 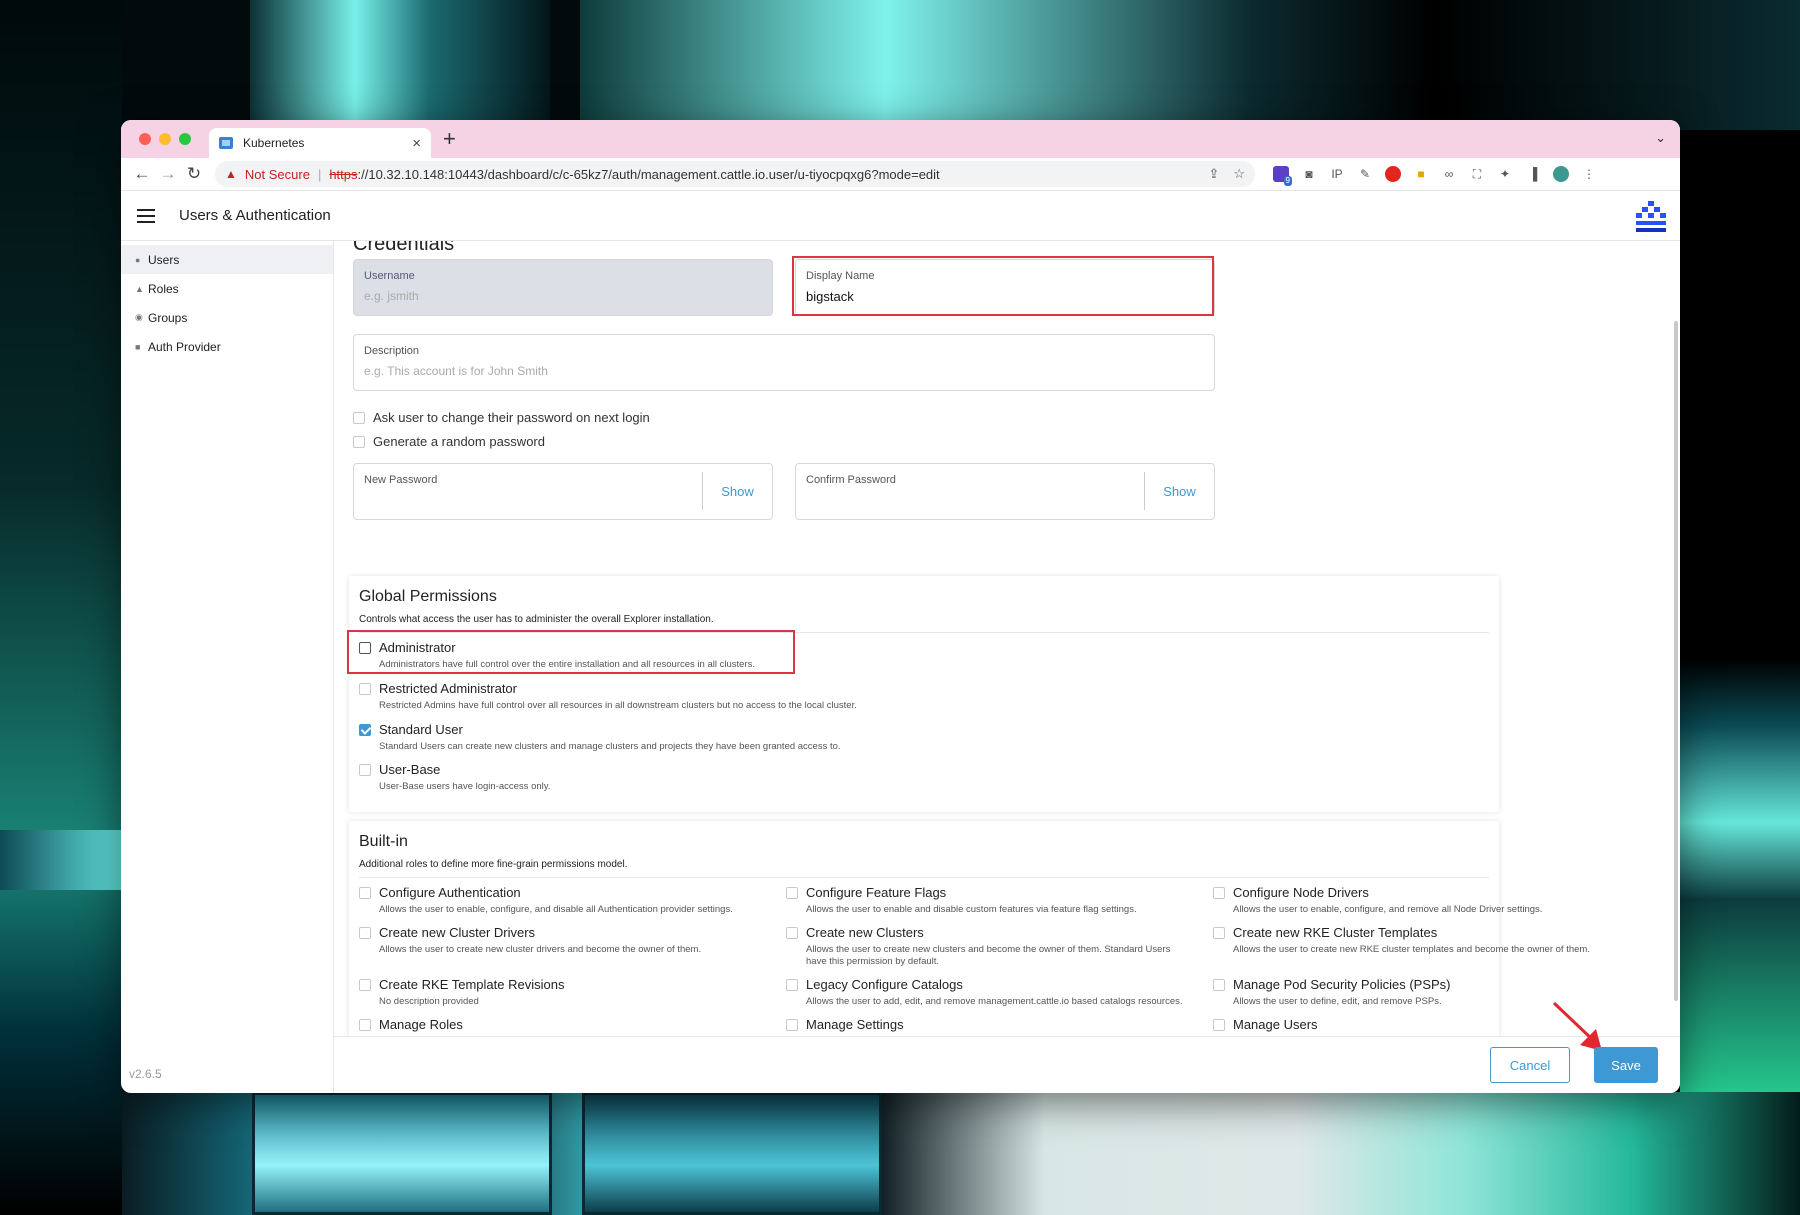 I want to click on random-password-checkbox: Generate a random password, so click(x=449, y=441).